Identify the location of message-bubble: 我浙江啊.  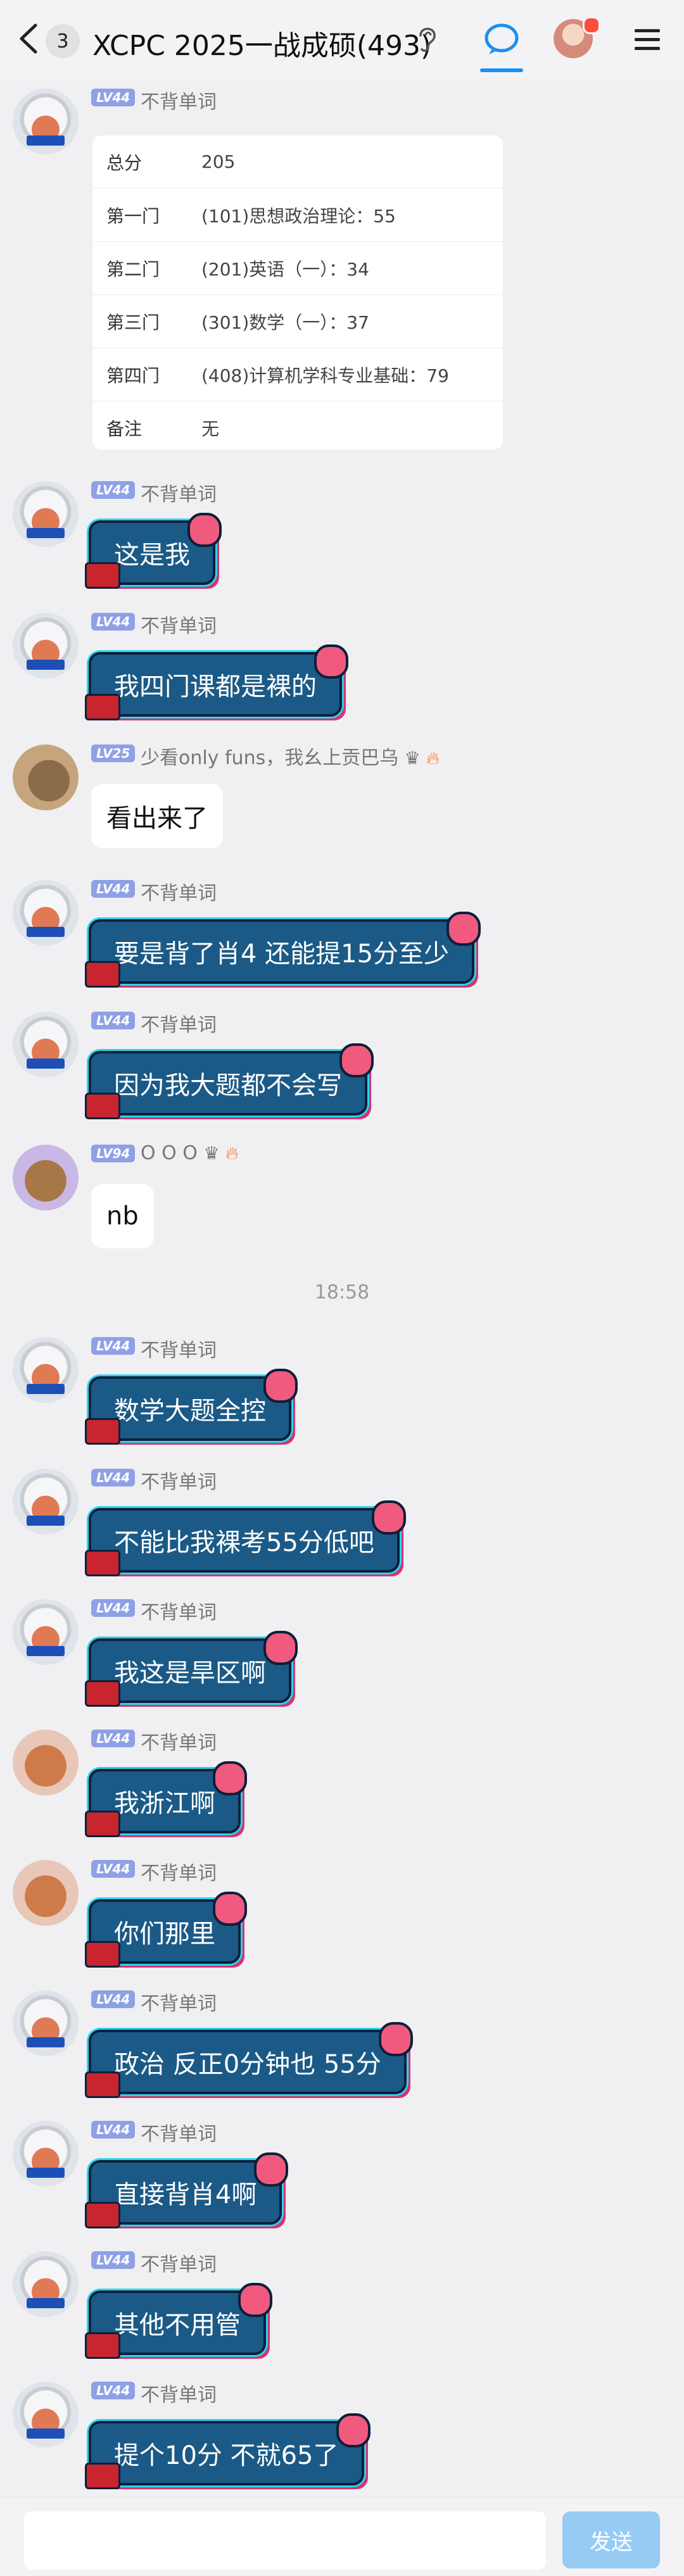
(166, 1799).